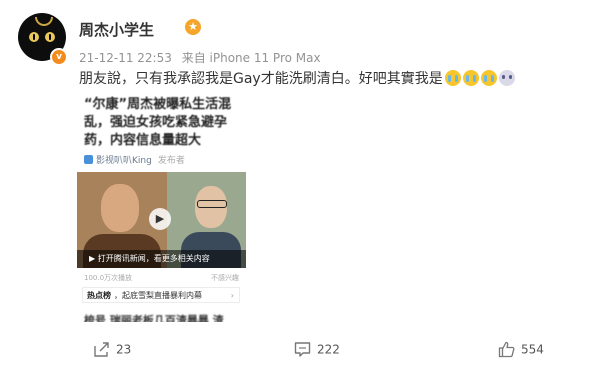 The width and height of the screenshot is (615, 369). I want to click on thumbs-up-icon, so click(506, 349).